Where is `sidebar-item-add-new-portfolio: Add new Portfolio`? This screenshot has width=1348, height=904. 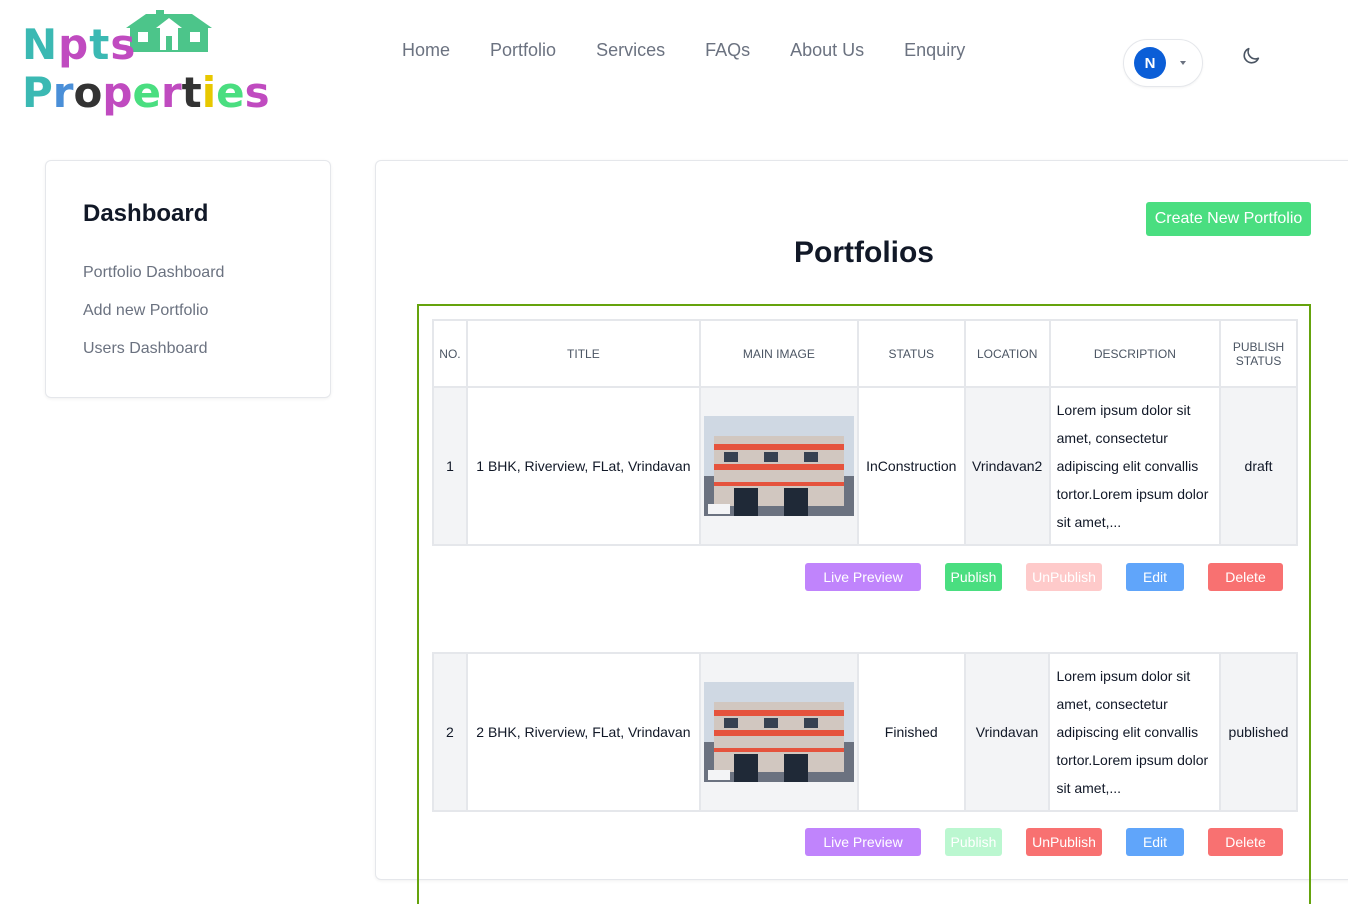
sidebar-item-add-new-portfolio: Add new Portfolio is located at coordinates (145, 311).